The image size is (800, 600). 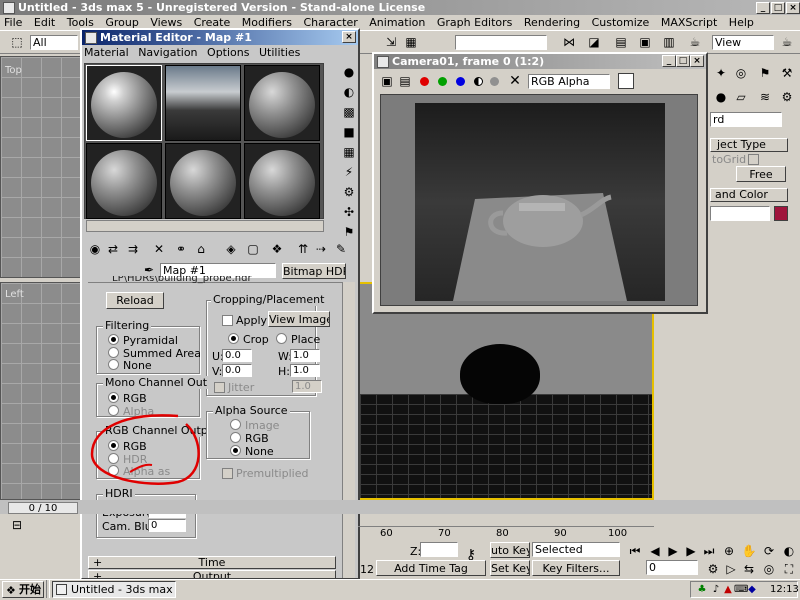 I want to click on make-preview-icon: ⚡, so click(x=349, y=172).